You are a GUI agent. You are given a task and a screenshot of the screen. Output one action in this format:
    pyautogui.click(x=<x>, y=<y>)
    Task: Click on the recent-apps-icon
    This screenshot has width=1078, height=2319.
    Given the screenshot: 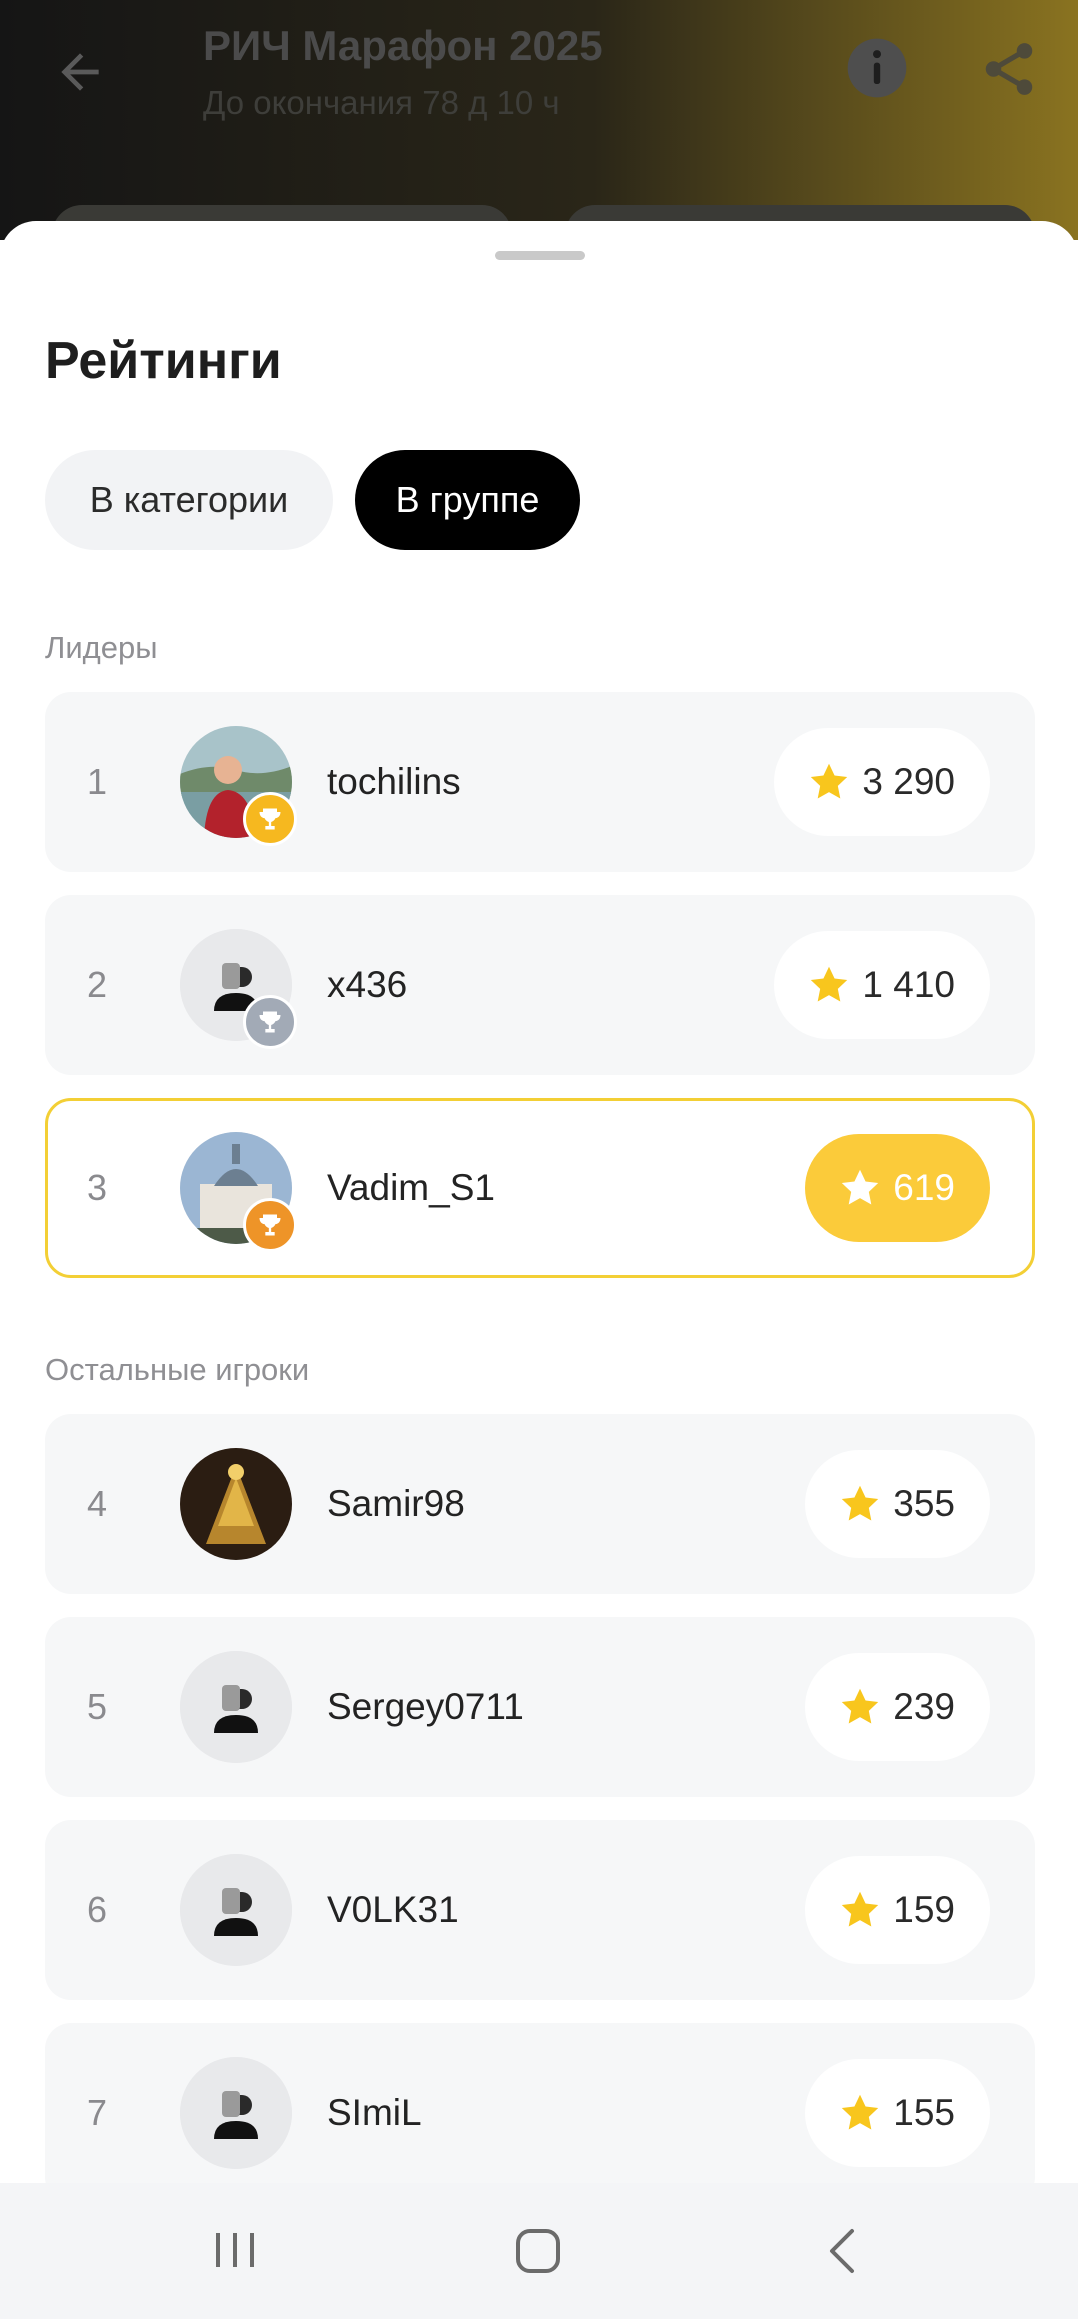 What is the action you would take?
    pyautogui.click(x=235, y=2250)
    